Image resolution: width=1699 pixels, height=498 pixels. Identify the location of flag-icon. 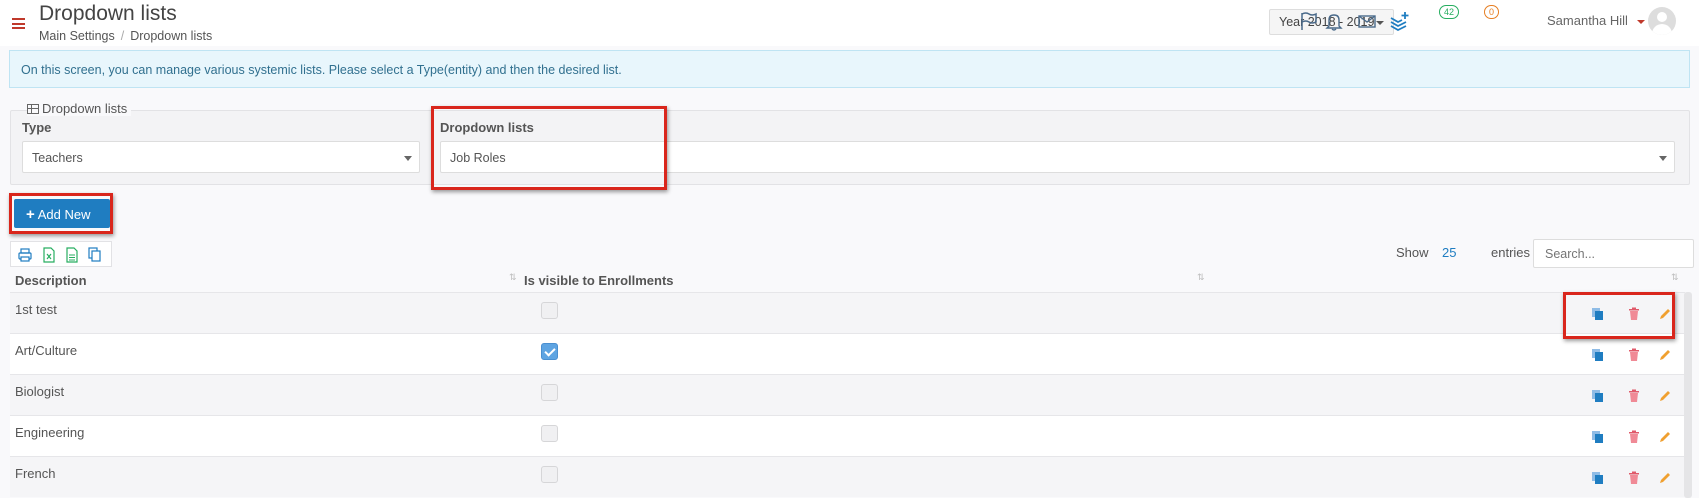
(1308, 21).